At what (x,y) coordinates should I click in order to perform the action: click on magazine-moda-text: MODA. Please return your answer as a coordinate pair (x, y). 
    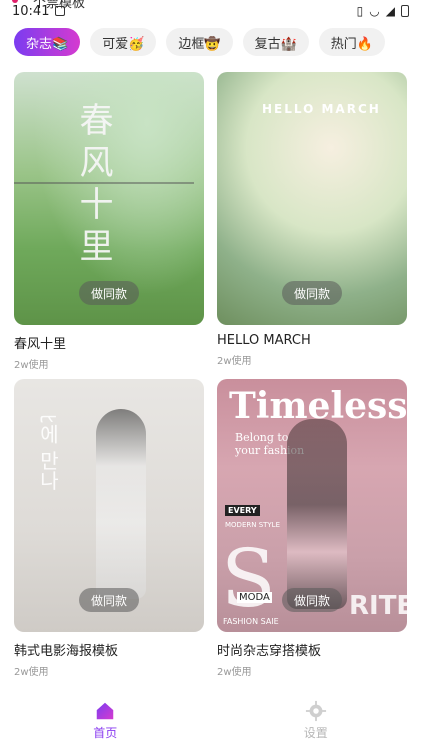
    Looking at the image, I should click on (254, 597).